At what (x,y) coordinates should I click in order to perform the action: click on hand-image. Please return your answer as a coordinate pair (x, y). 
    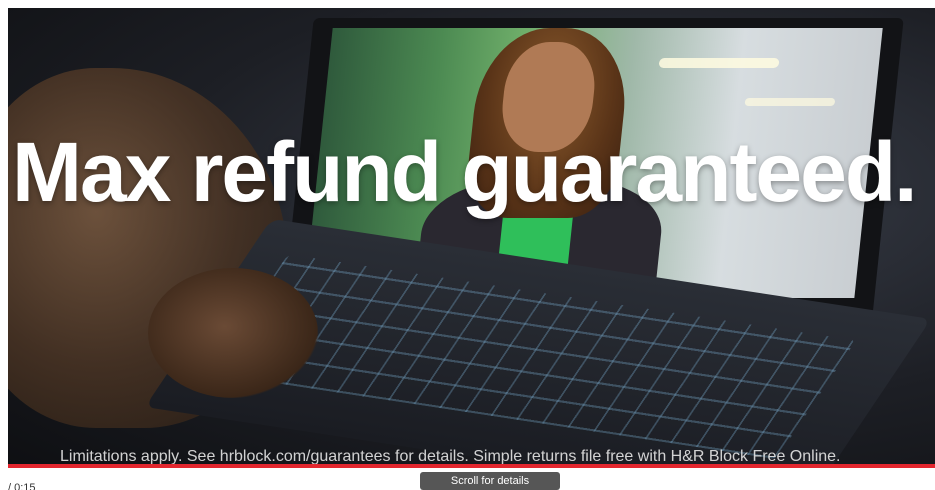
    Looking at the image, I should click on (233, 333).